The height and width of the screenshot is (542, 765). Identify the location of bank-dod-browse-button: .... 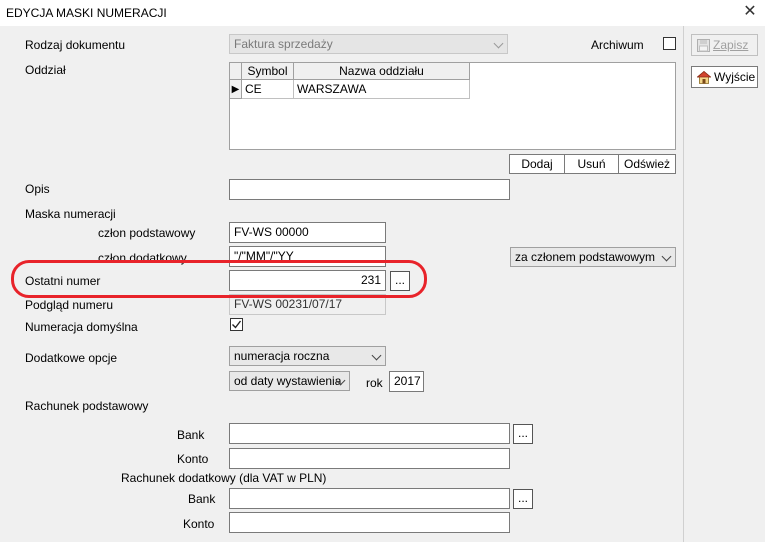
(523, 499).